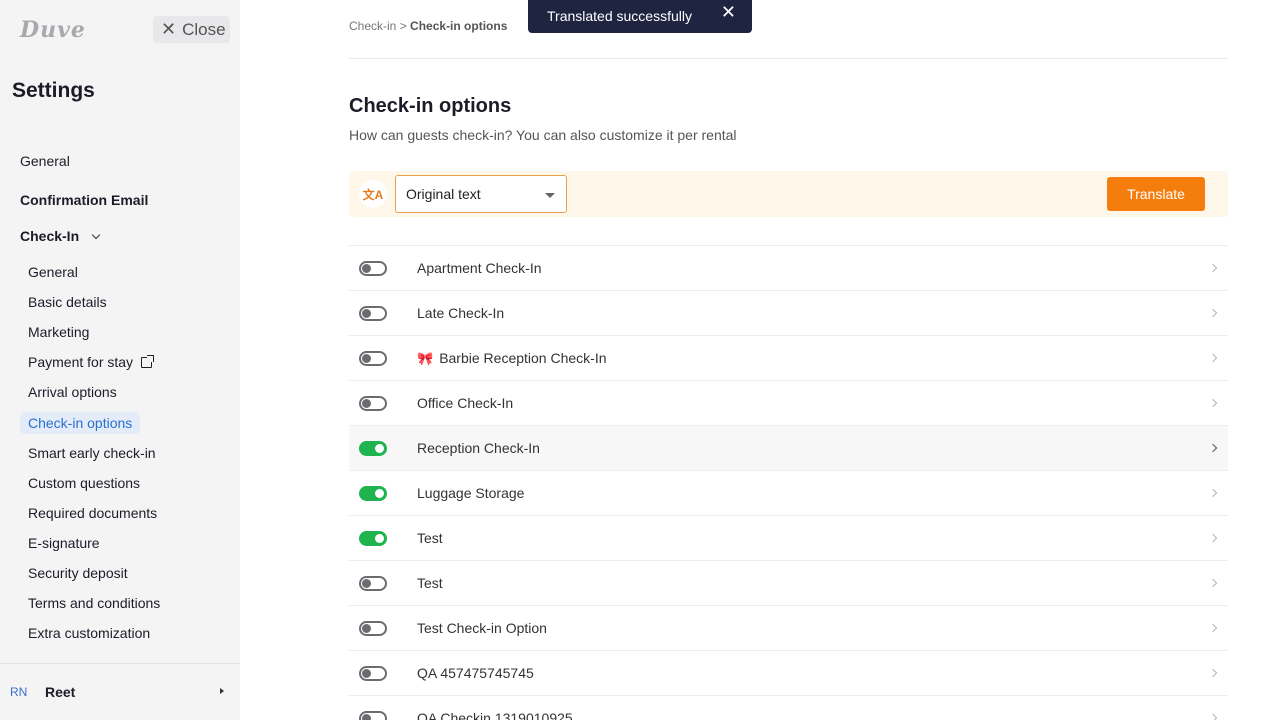 The width and height of the screenshot is (1280, 720). What do you see at coordinates (96, 235) in the screenshot?
I see `chevron-down-icon` at bounding box center [96, 235].